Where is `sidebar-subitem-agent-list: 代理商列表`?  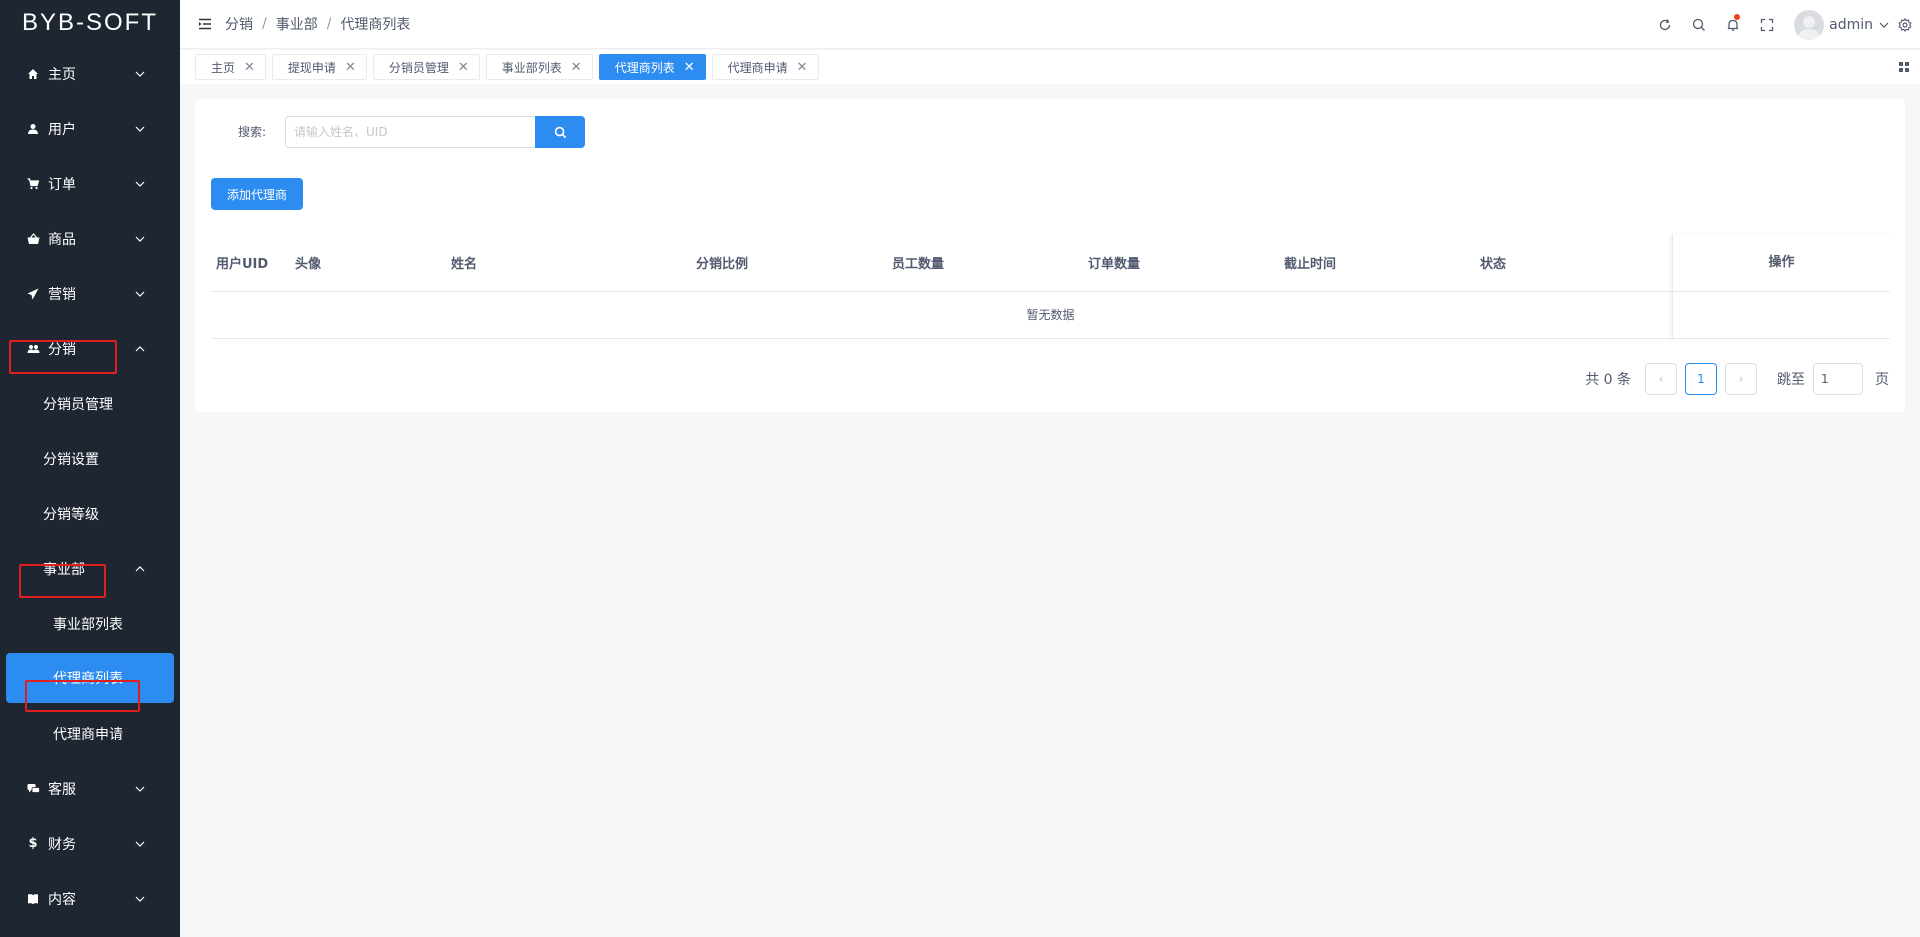
sidebar-subitem-agent-list: 代理商列表 is located at coordinates (90, 678).